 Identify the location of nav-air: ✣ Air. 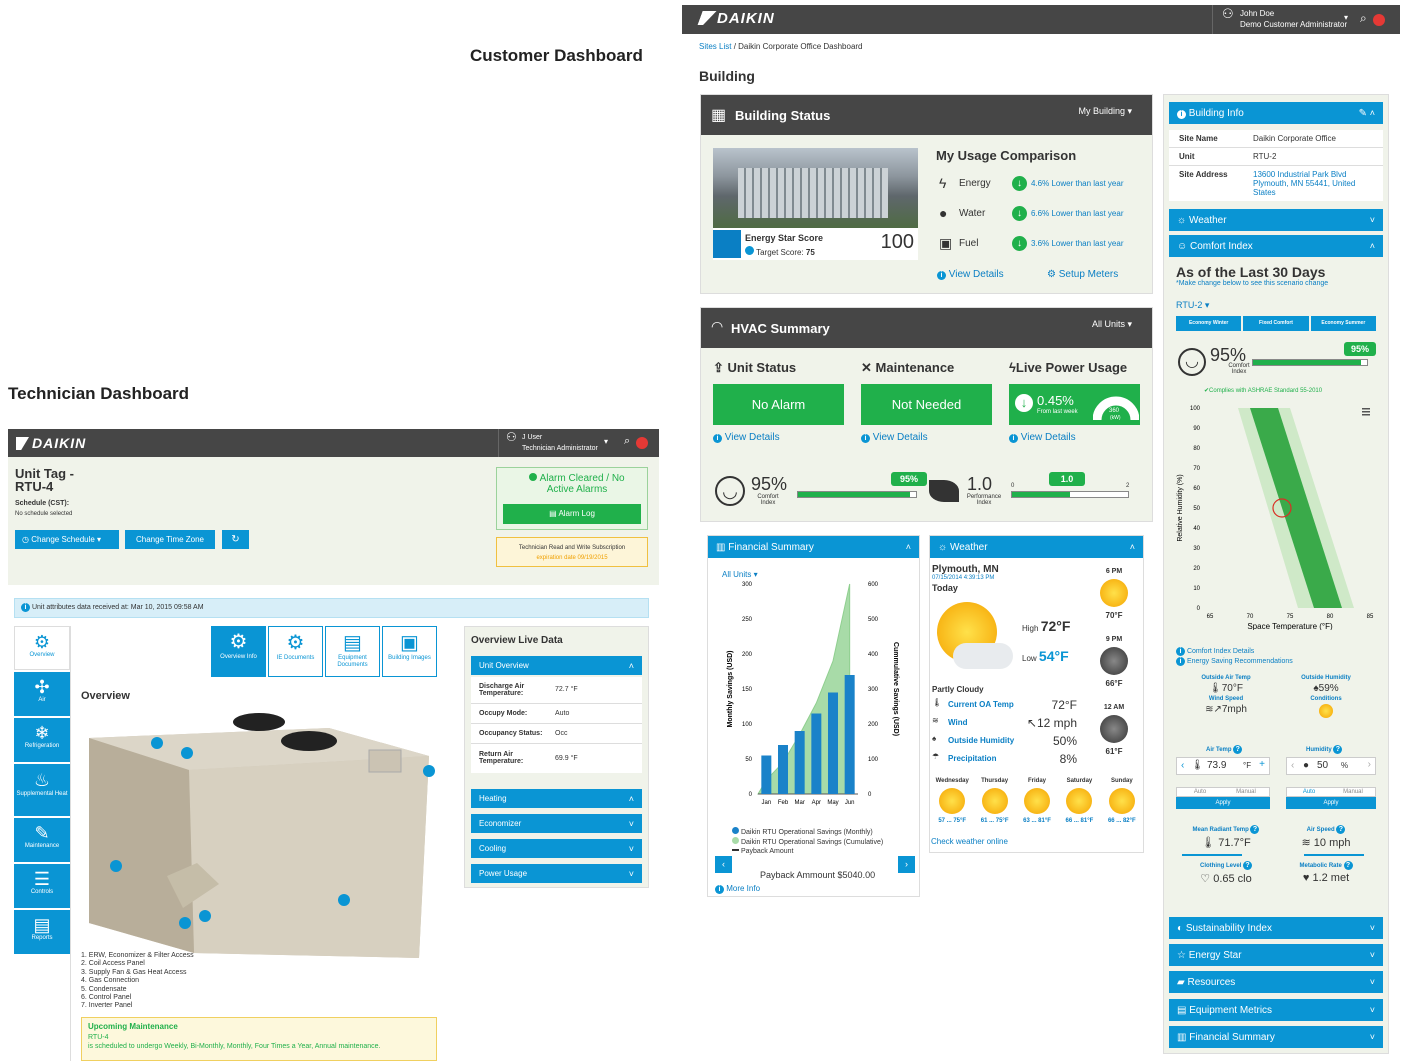
(42, 694).